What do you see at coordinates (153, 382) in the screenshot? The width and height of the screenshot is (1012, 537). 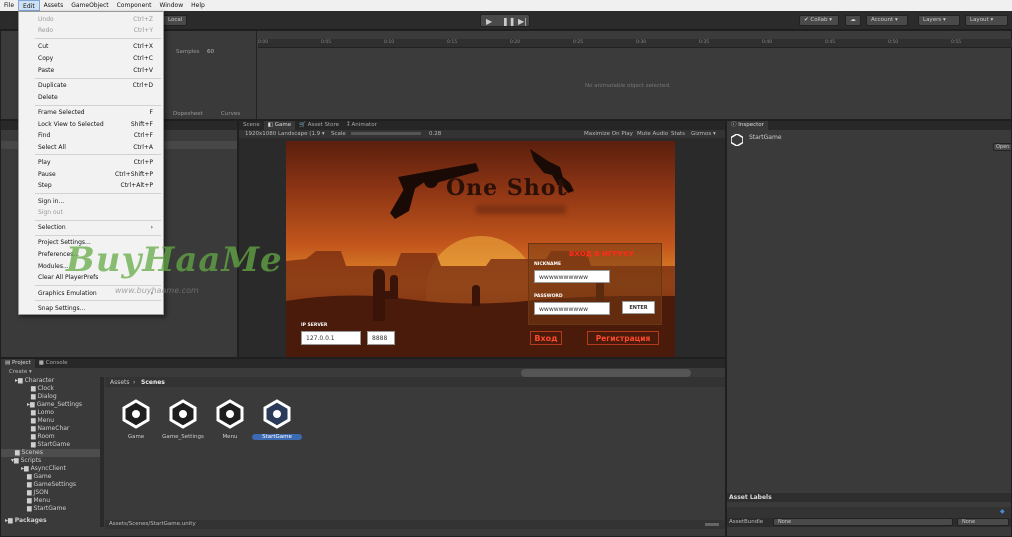 I see `breadcrumb-leaf: Scenes` at bounding box center [153, 382].